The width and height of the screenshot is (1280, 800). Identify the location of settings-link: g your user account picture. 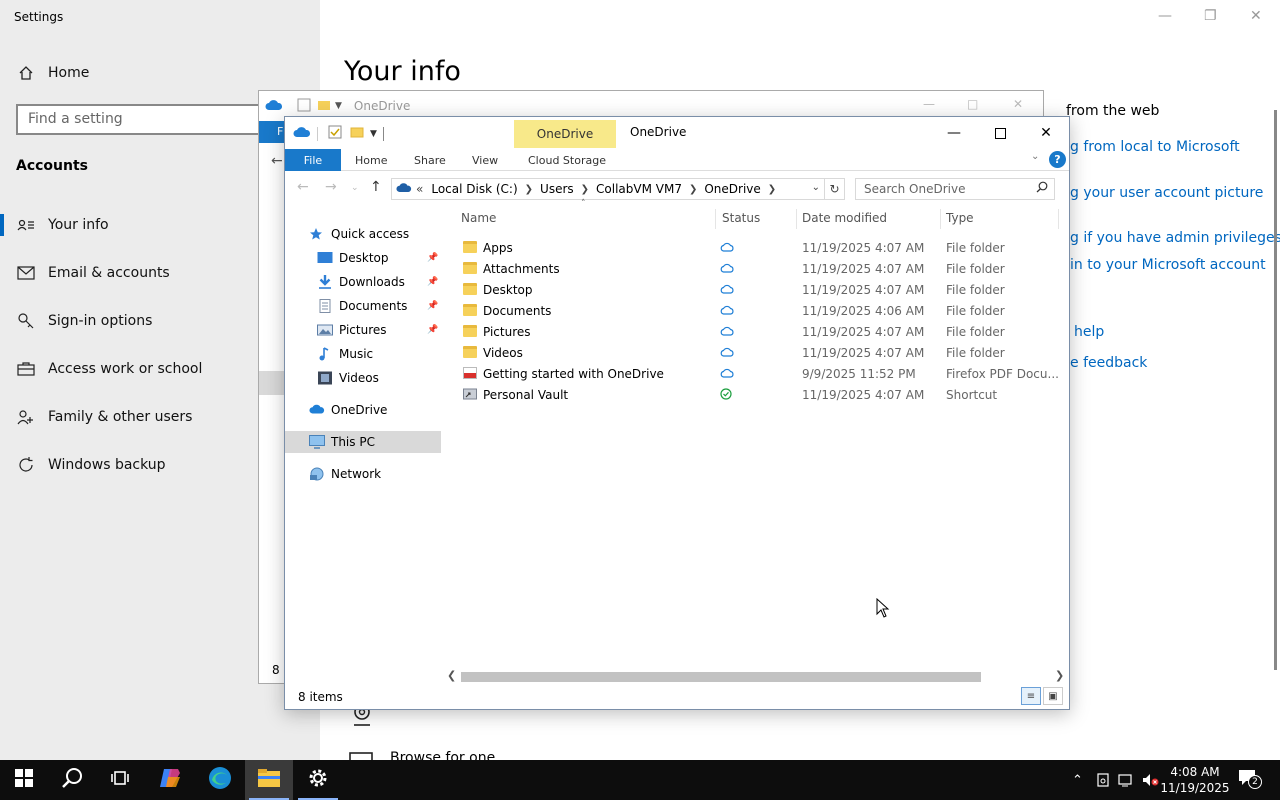
(1166, 193).